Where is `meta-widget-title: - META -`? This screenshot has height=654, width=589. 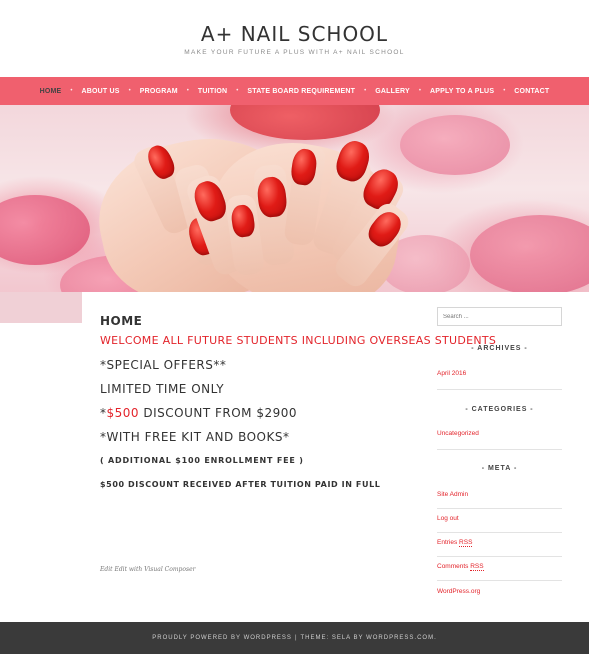
meta-widget-title: - META - is located at coordinates (499, 468).